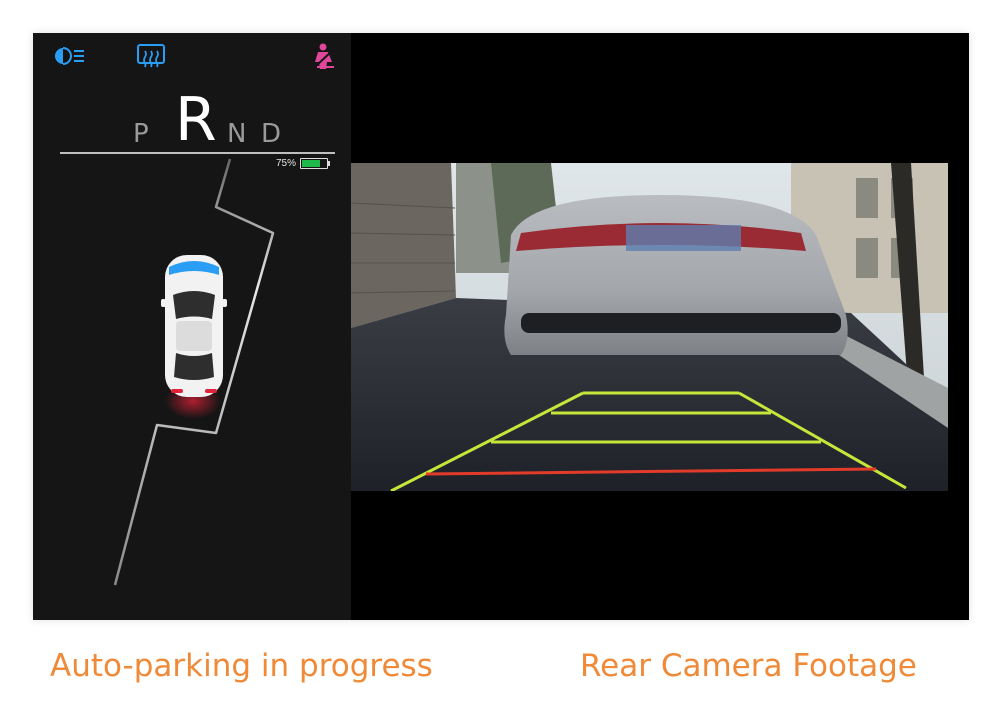 This screenshot has width=1002, height=720. Describe the element at coordinates (241, 666) in the screenshot. I see `auto-parking-caption: Auto-parking in progress` at that location.